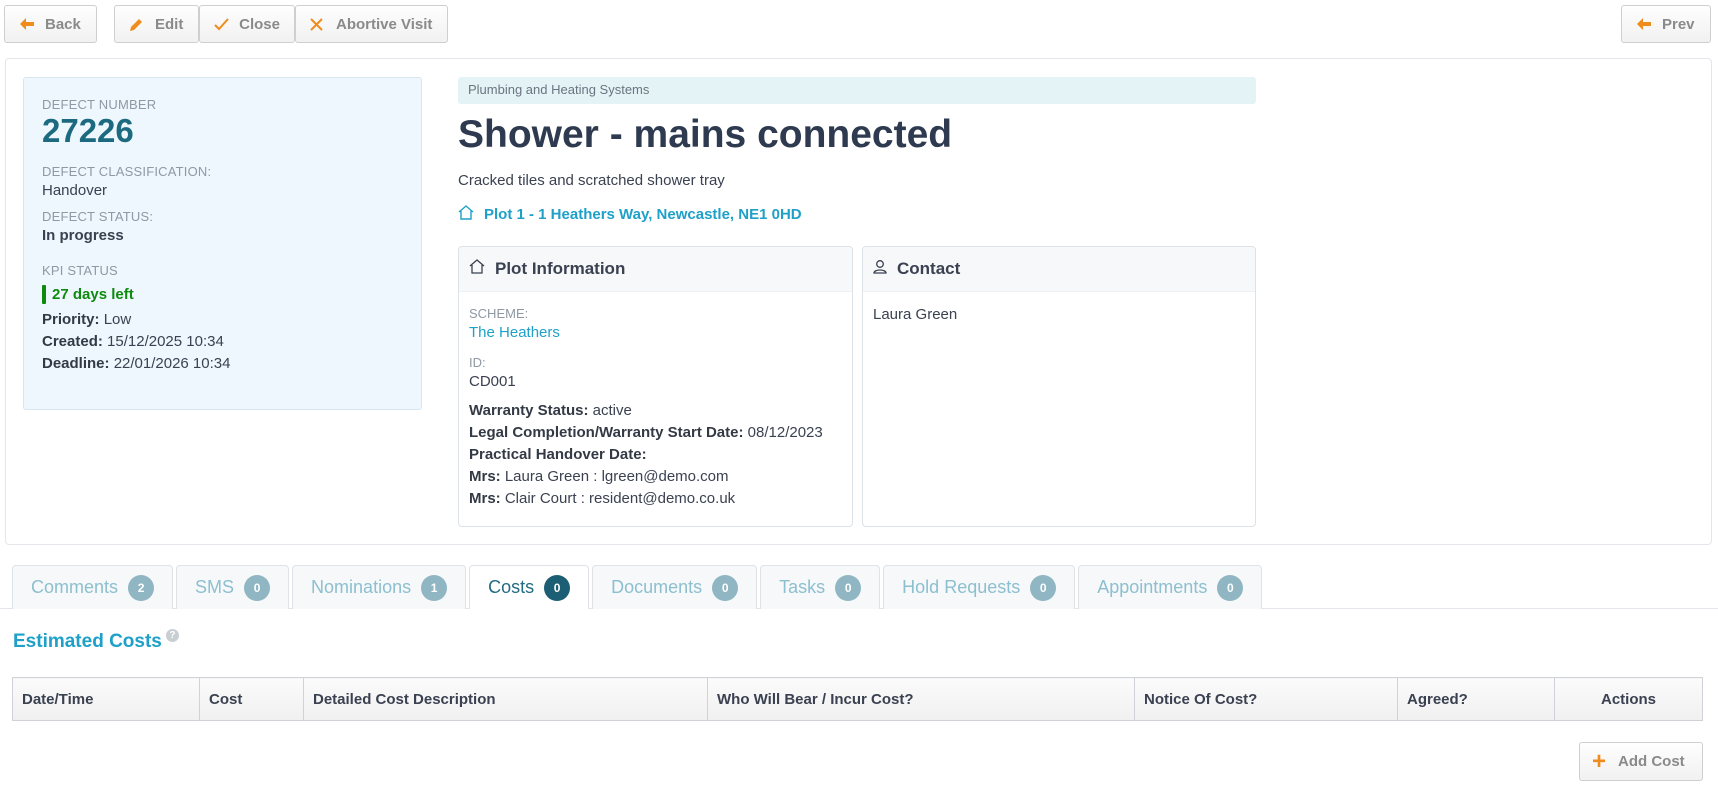 The image size is (1718, 800). Describe the element at coordinates (915, 314) in the screenshot. I see `contact-name: Laura Green` at that location.